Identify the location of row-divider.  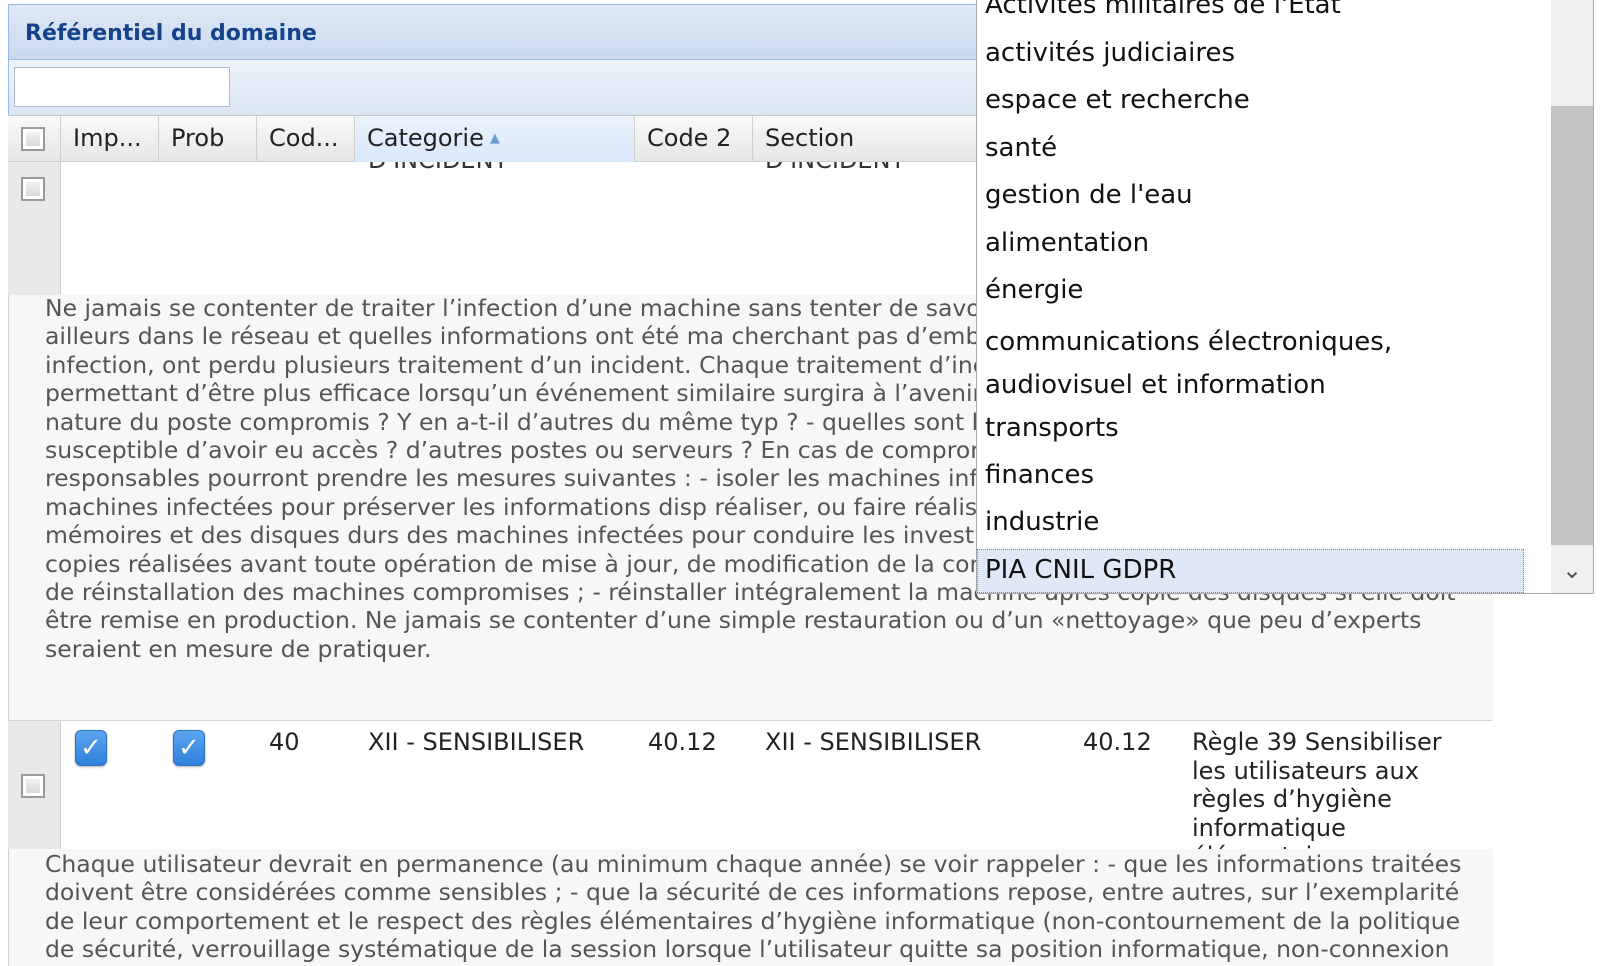
(750, 720).